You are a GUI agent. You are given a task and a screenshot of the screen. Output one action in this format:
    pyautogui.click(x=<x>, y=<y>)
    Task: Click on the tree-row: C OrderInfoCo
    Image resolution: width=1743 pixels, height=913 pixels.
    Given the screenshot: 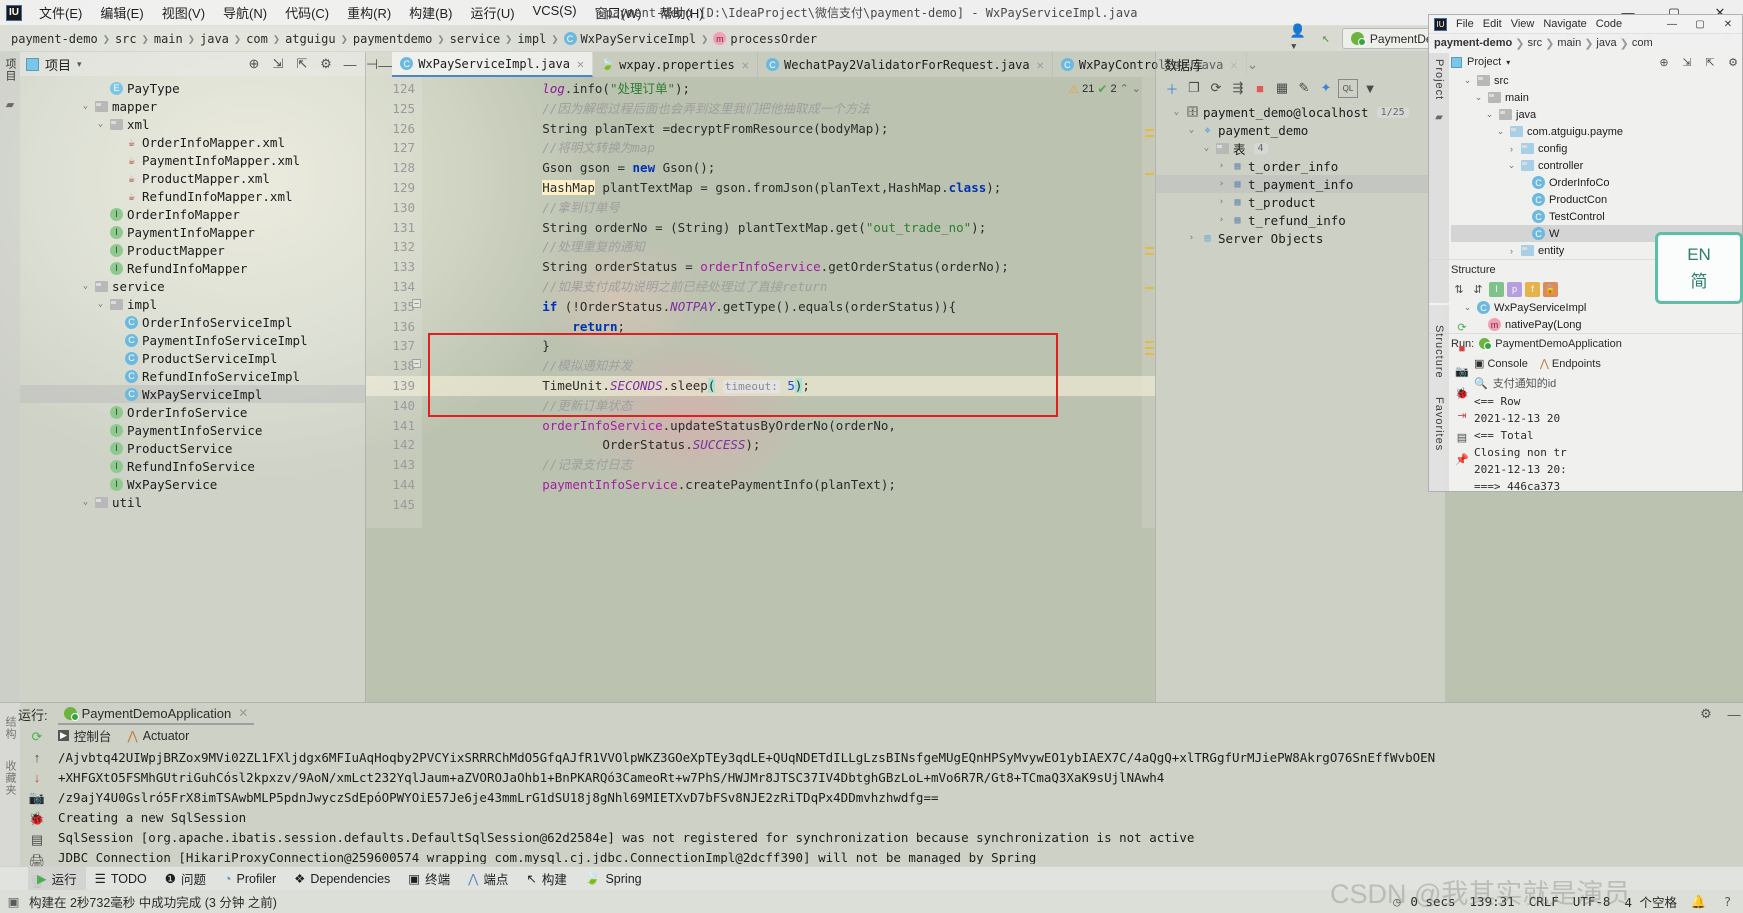 What is the action you would take?
    pyautogui.click(x=1596, y=182)
    